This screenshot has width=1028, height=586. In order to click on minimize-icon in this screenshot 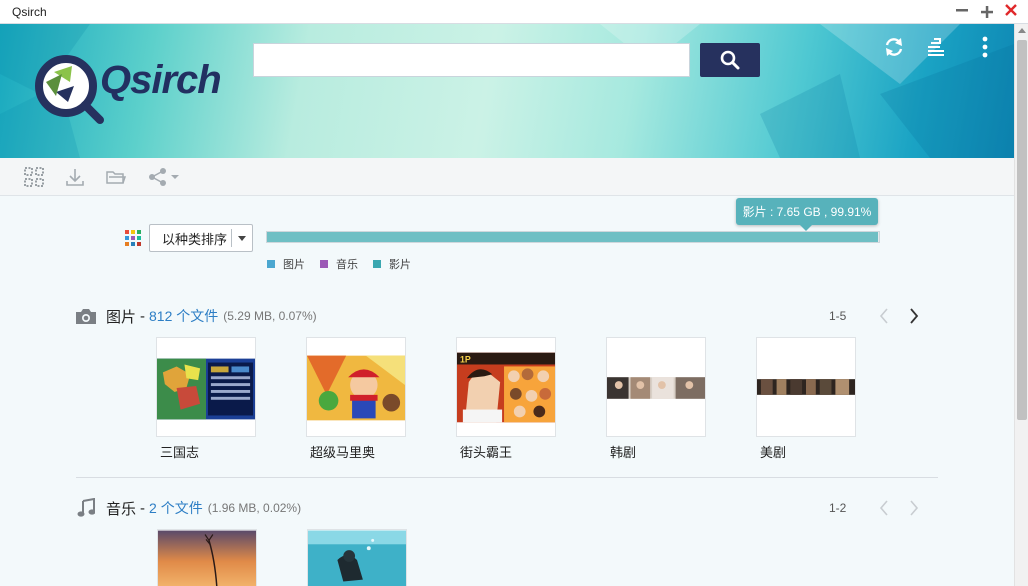, I will do `click(962, 10)`.